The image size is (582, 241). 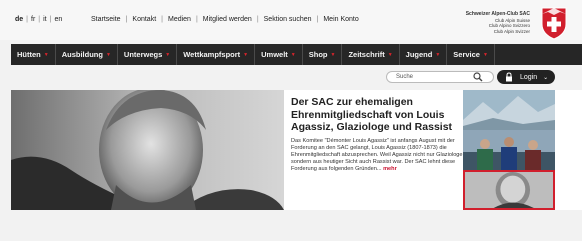 What do you see at coordinates (19, 19) in the screenshot?
I see `lang-de: de` at bounding box center [19, 19].